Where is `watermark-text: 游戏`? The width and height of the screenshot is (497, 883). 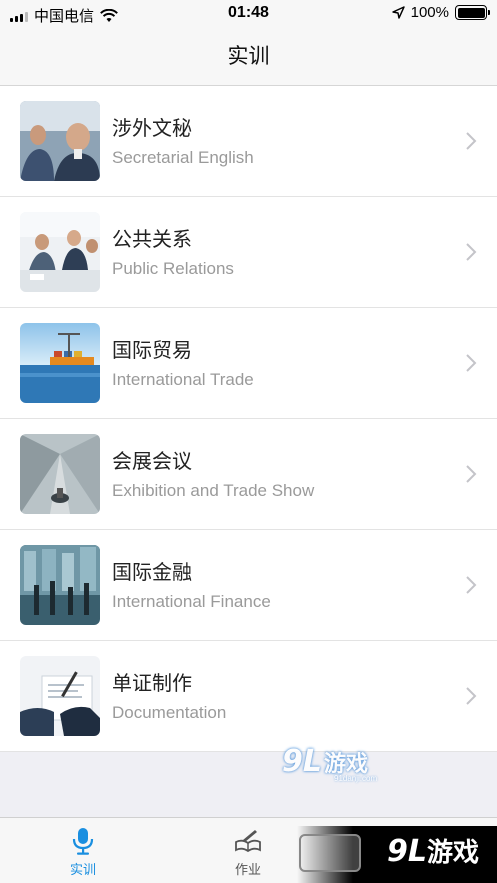
watermark-text: 游戏 is located at coordinates (346, 764).